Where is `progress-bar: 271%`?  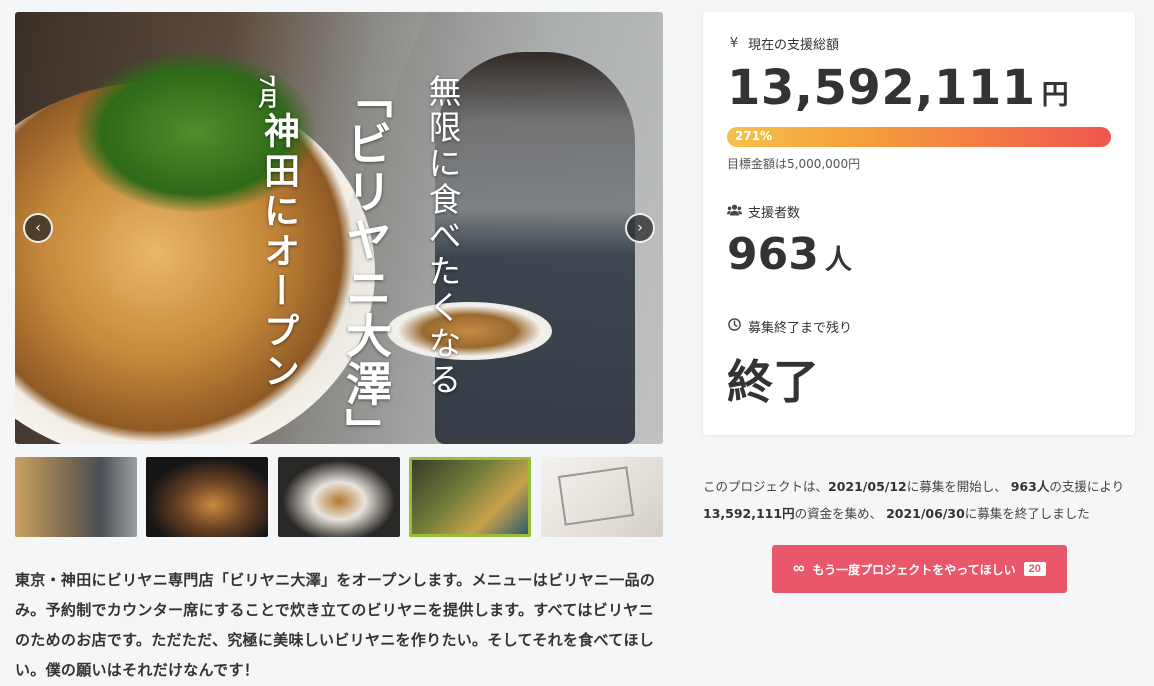
progress-bar: 271% is located at coordinates (919, 137).